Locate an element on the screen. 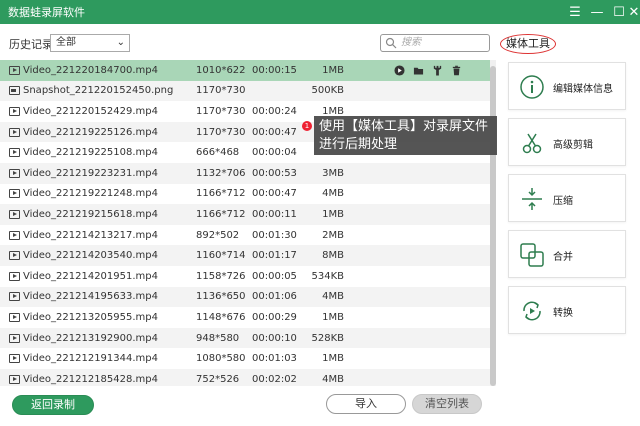 Image resolution: width=640 pixels, height=426 pixels. file-row: Snapshot_221220152450.png 1170*730 500KB is located at coordinates (245, 91).